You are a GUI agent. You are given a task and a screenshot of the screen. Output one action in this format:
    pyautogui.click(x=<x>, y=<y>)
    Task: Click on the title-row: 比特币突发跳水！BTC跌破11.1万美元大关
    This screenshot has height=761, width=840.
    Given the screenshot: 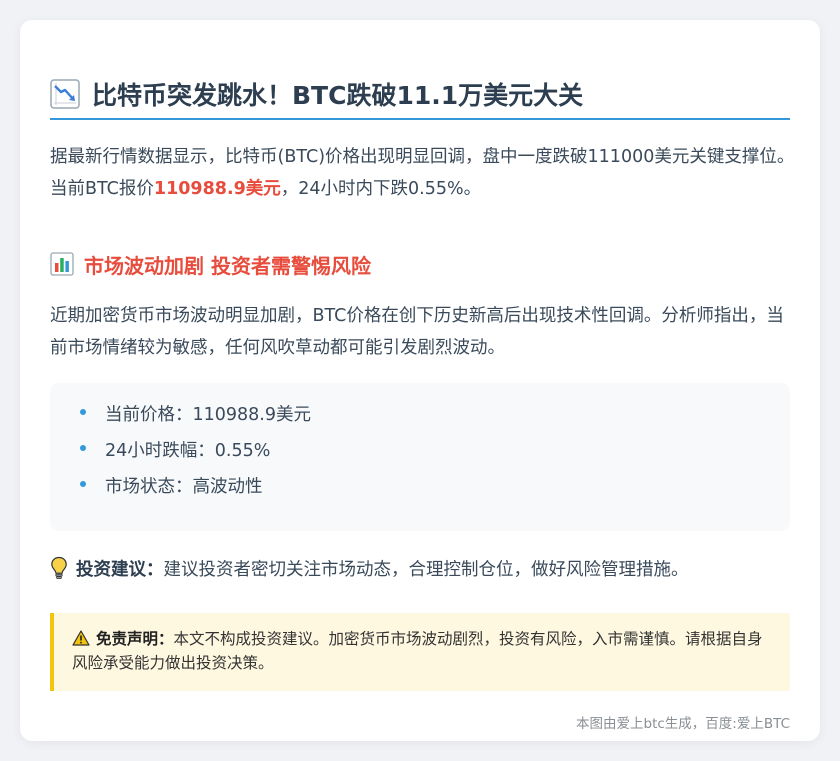 What is the action you would take?
    pyautogui.click(x=420, y=95)
    